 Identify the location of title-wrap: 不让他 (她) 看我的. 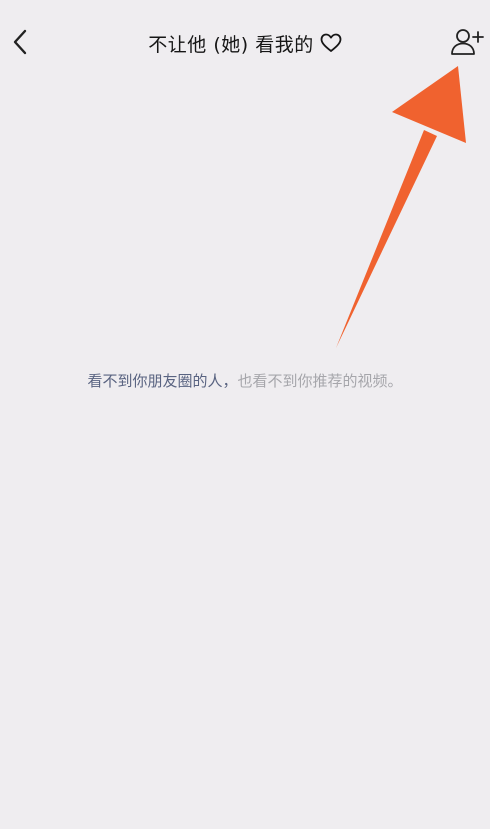
(245, 43).